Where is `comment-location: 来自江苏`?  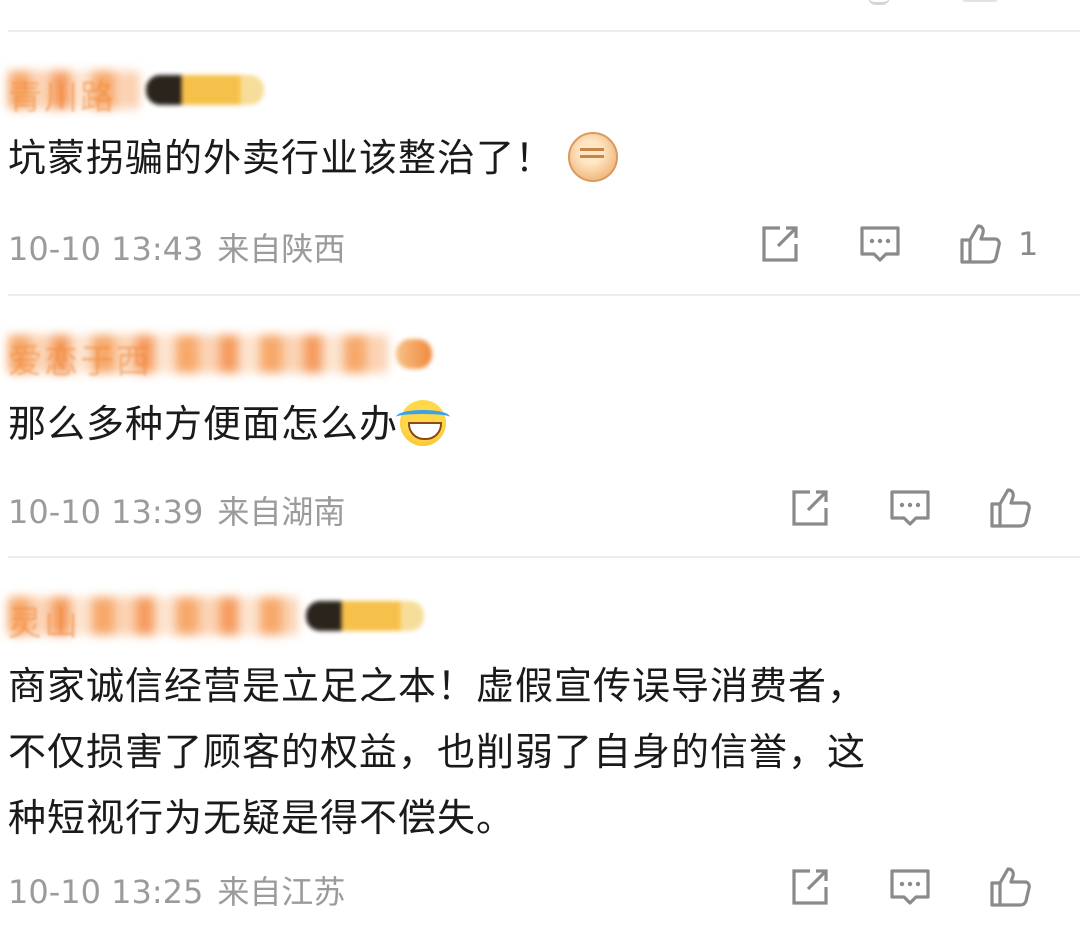 comment-location: 来自江苏 is located at coordinates (281, 892).